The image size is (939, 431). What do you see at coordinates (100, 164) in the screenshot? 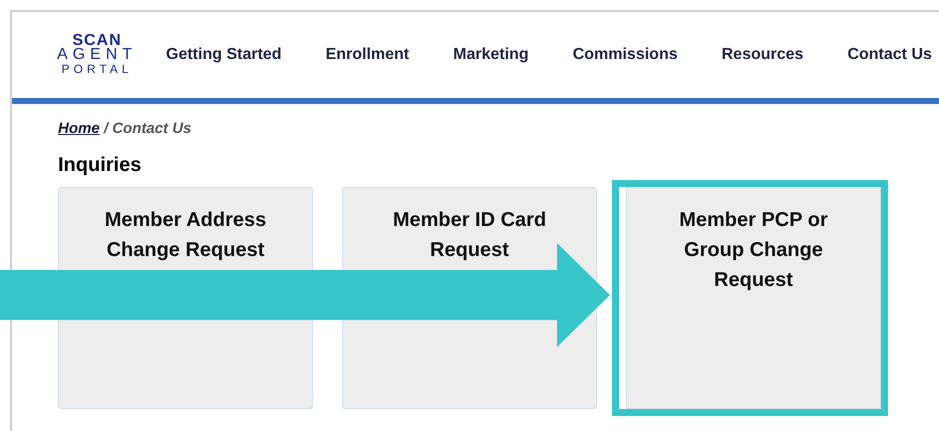
I see `section-heading: Inquiries` at bounding box center [100, 164].